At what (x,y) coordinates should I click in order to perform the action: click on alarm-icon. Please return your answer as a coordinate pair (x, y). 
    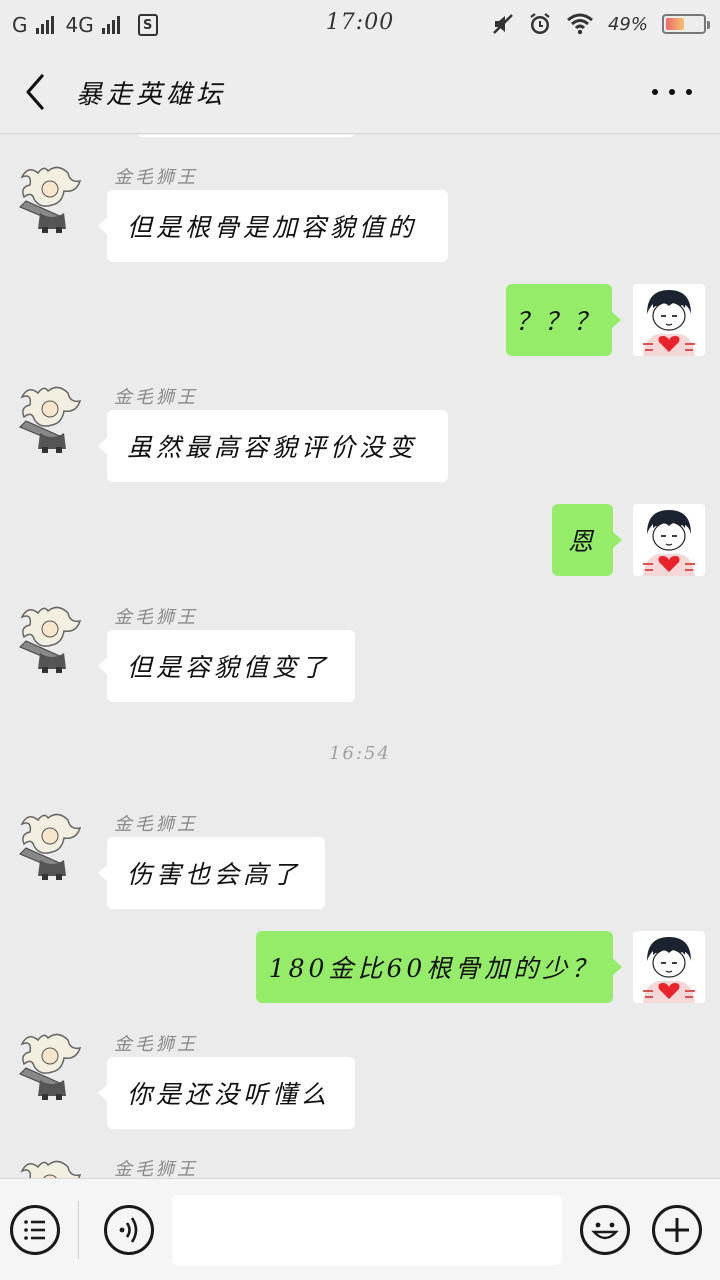
    Looking at the image, I should click on (540, 23).